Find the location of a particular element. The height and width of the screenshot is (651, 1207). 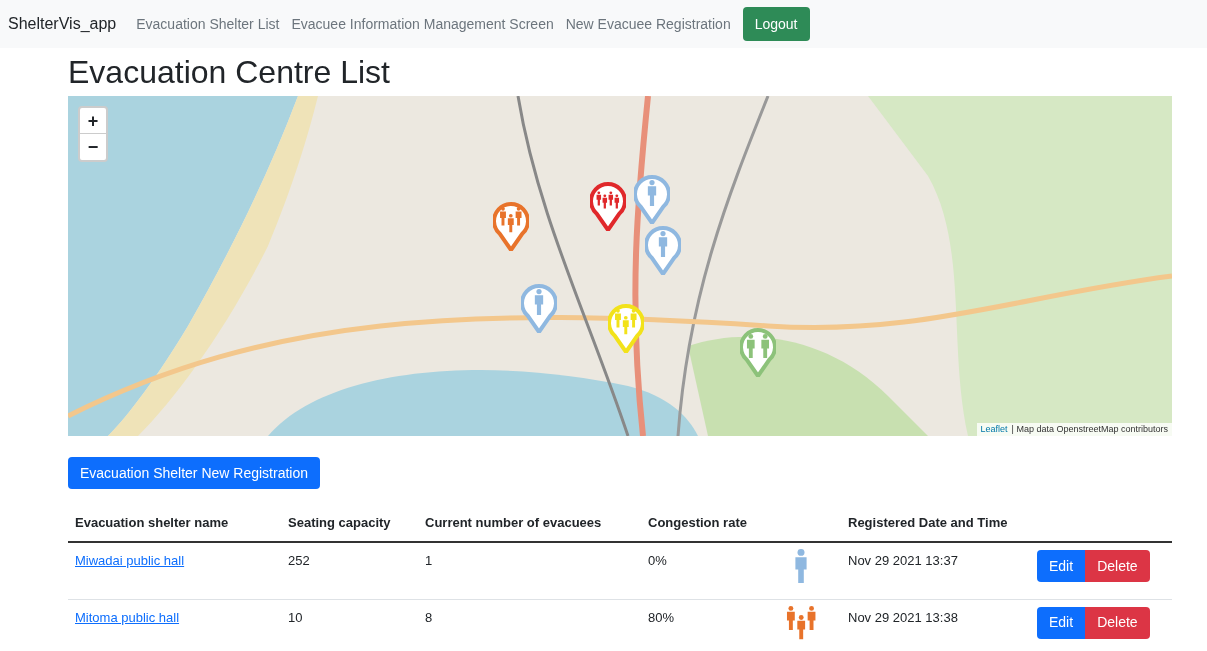

page-title: Evacuation Centre List is located at coordinates (229, 72).